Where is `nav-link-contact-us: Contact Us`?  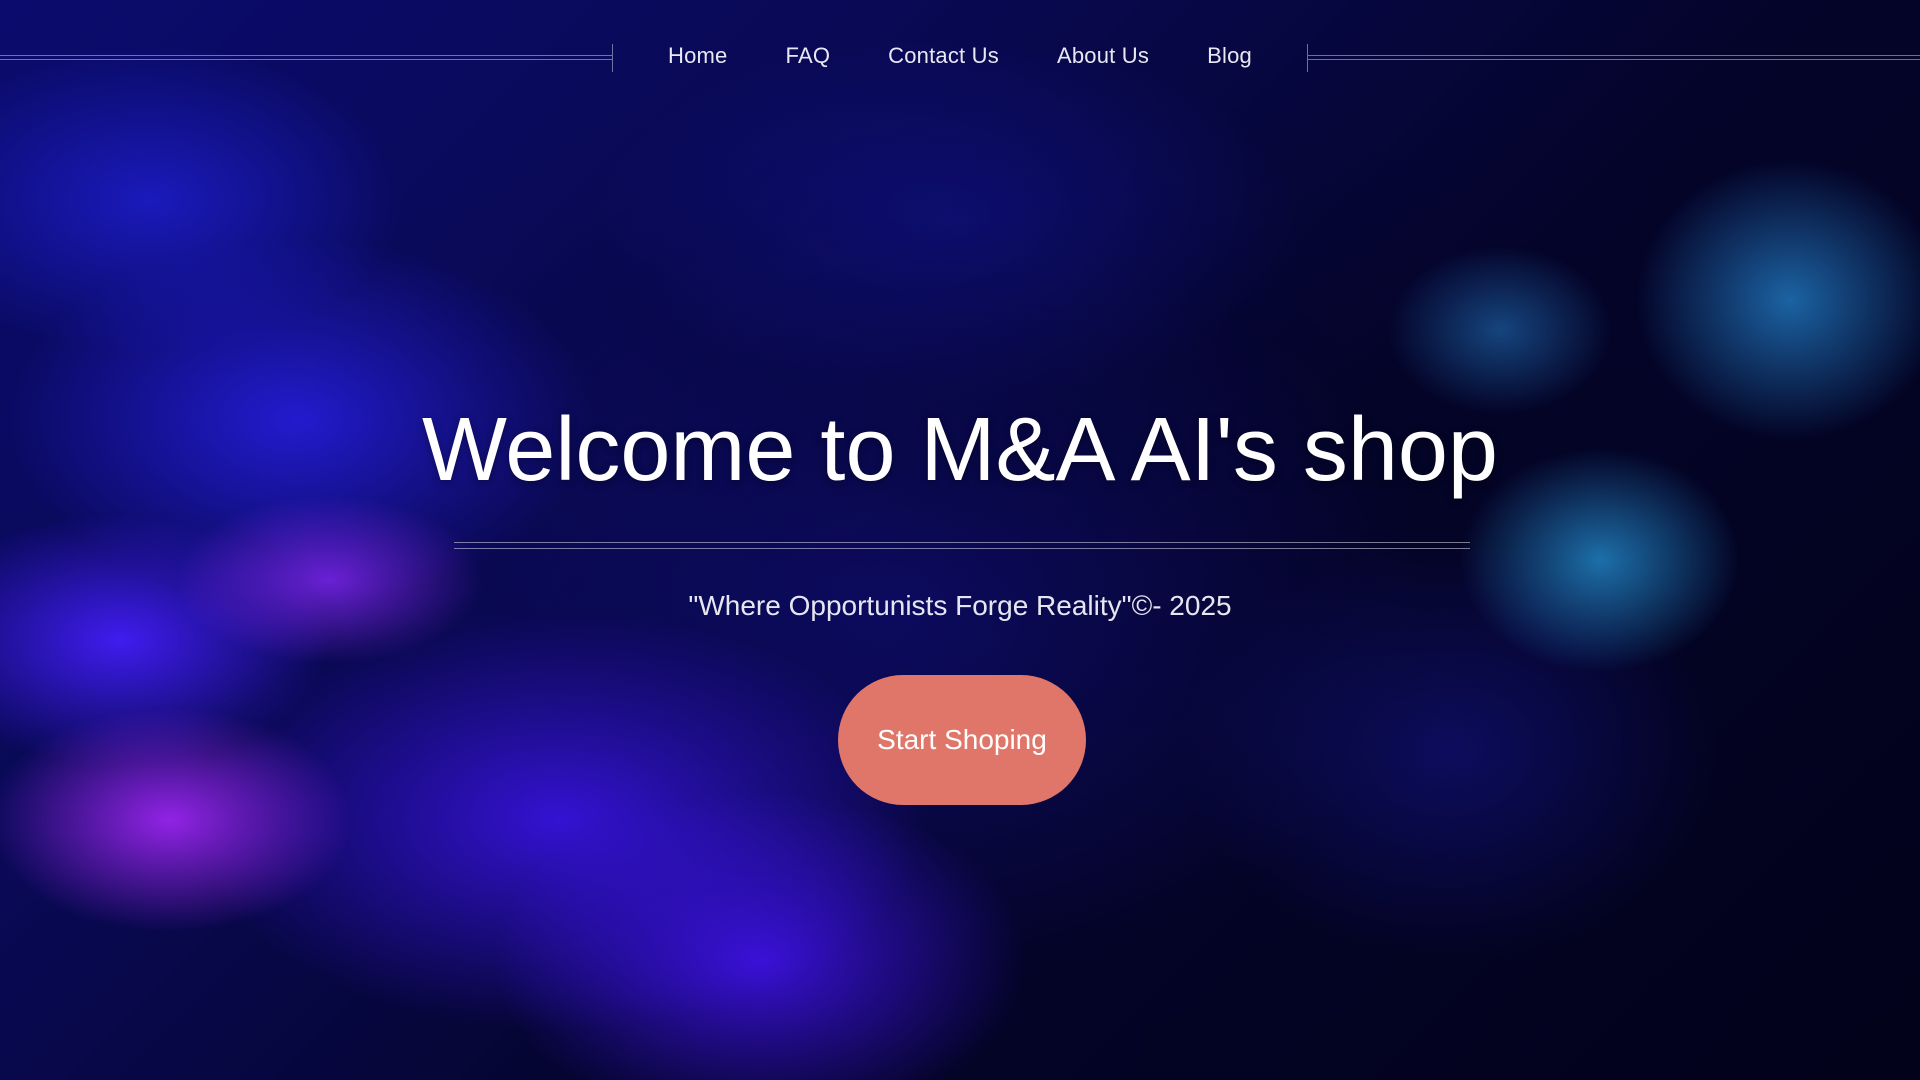
nav-link-contact-us: Contact Us is located at coordinates (943, 56).